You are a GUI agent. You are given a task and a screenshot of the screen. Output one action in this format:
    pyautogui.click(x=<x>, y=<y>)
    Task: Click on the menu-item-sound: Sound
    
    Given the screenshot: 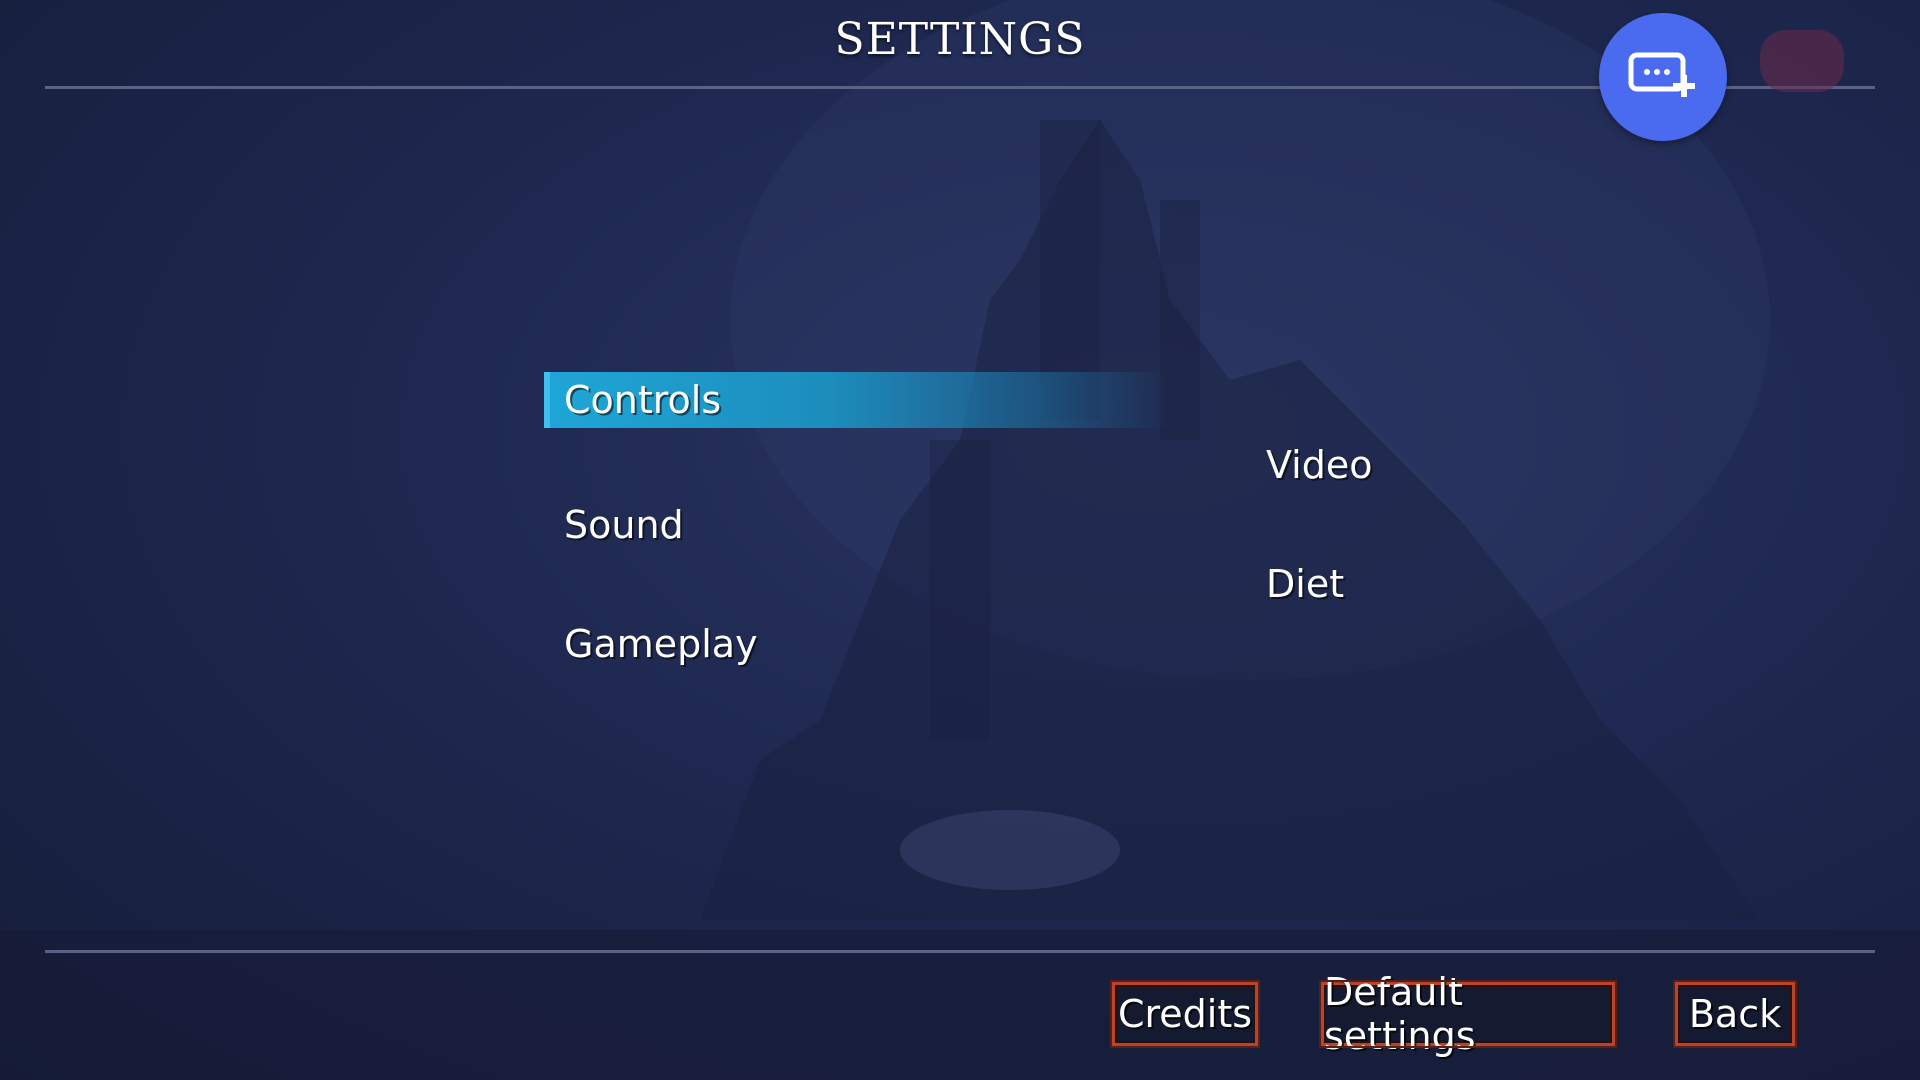 What is the action you would take?
    pyautogui.click(x=750, y=525)
    